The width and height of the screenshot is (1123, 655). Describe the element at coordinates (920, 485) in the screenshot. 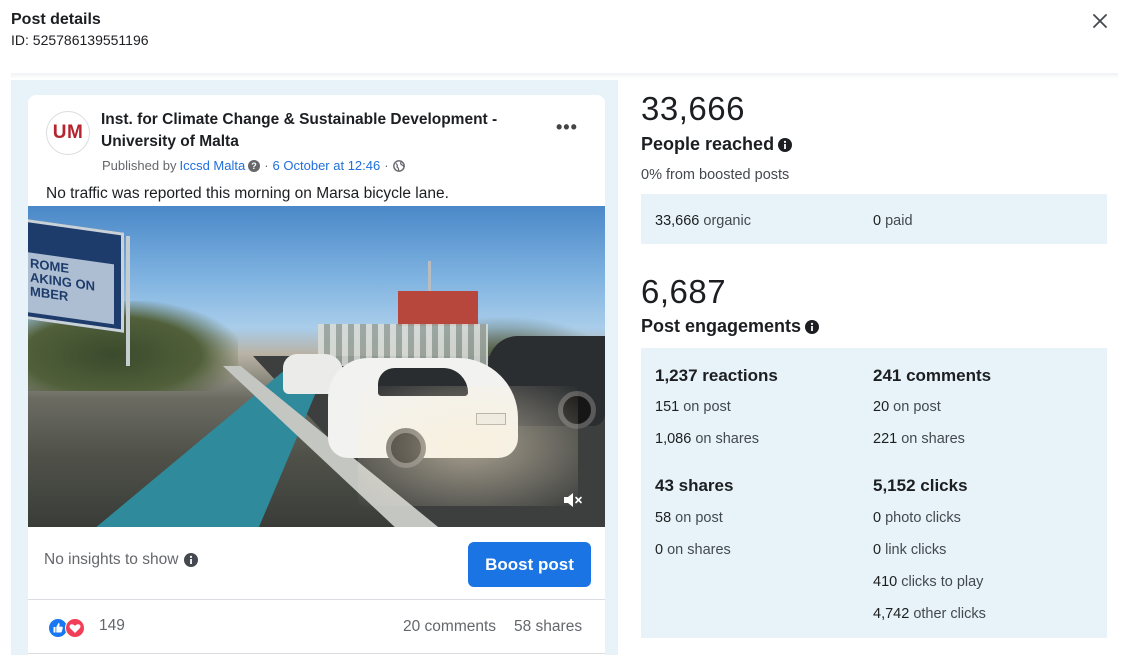

I see `clicks-total: 5,152 clicks` at that location.